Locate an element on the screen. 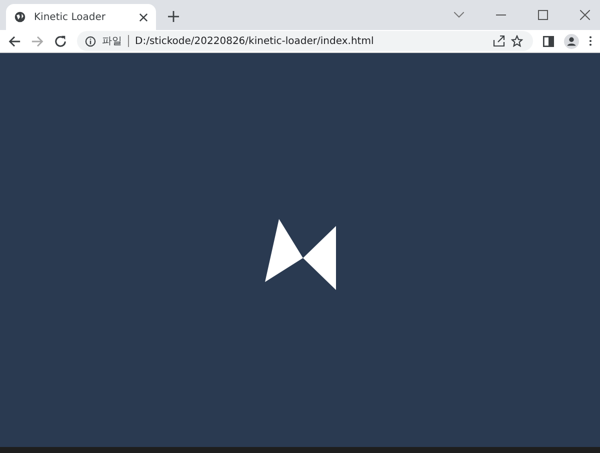  minimize-icon is located at coordinates (501, 15).